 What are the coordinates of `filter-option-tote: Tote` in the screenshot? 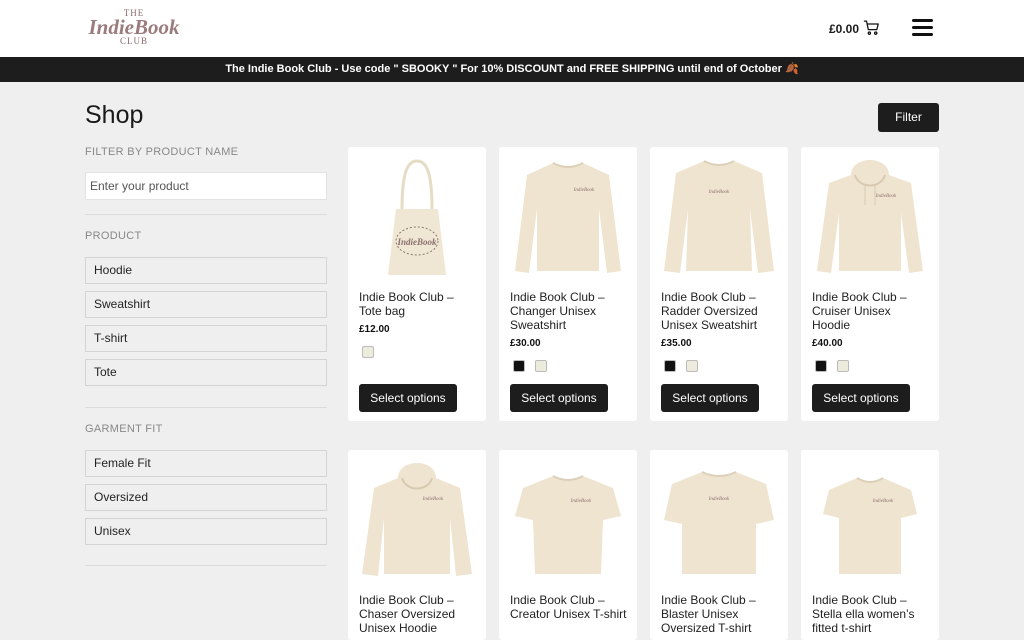 It's located at (206, 372).